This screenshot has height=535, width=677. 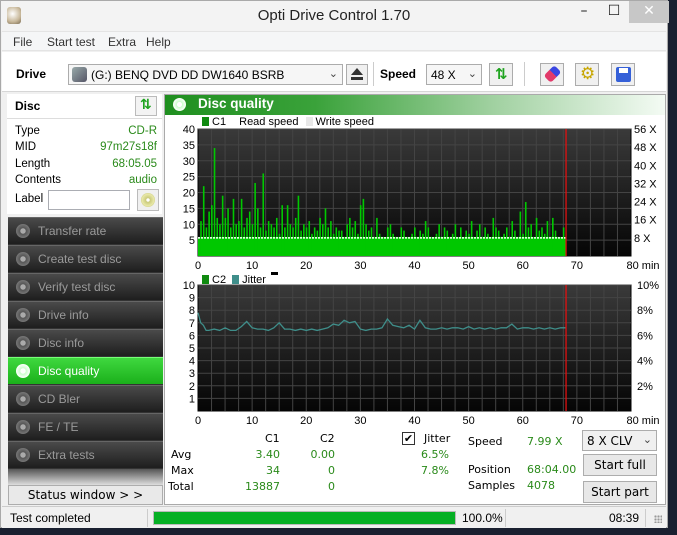 What do you see at coordinates (23, 343) in the screenshot?
I see `disc-info-icon` at bounding box center [23, 343].